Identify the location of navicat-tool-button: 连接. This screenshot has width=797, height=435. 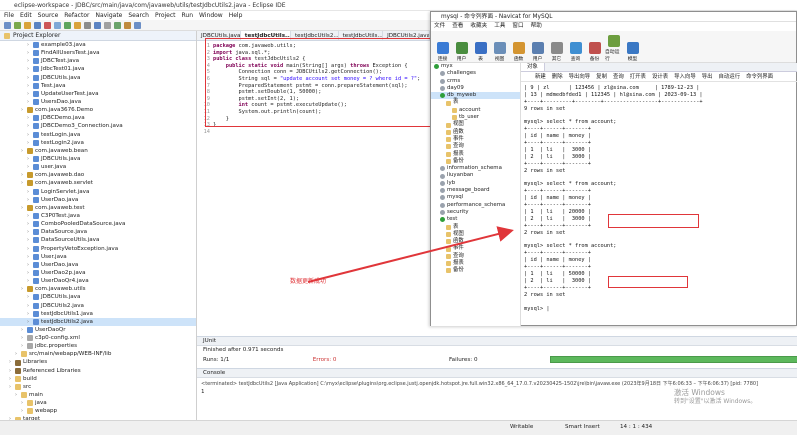
(442, 48).